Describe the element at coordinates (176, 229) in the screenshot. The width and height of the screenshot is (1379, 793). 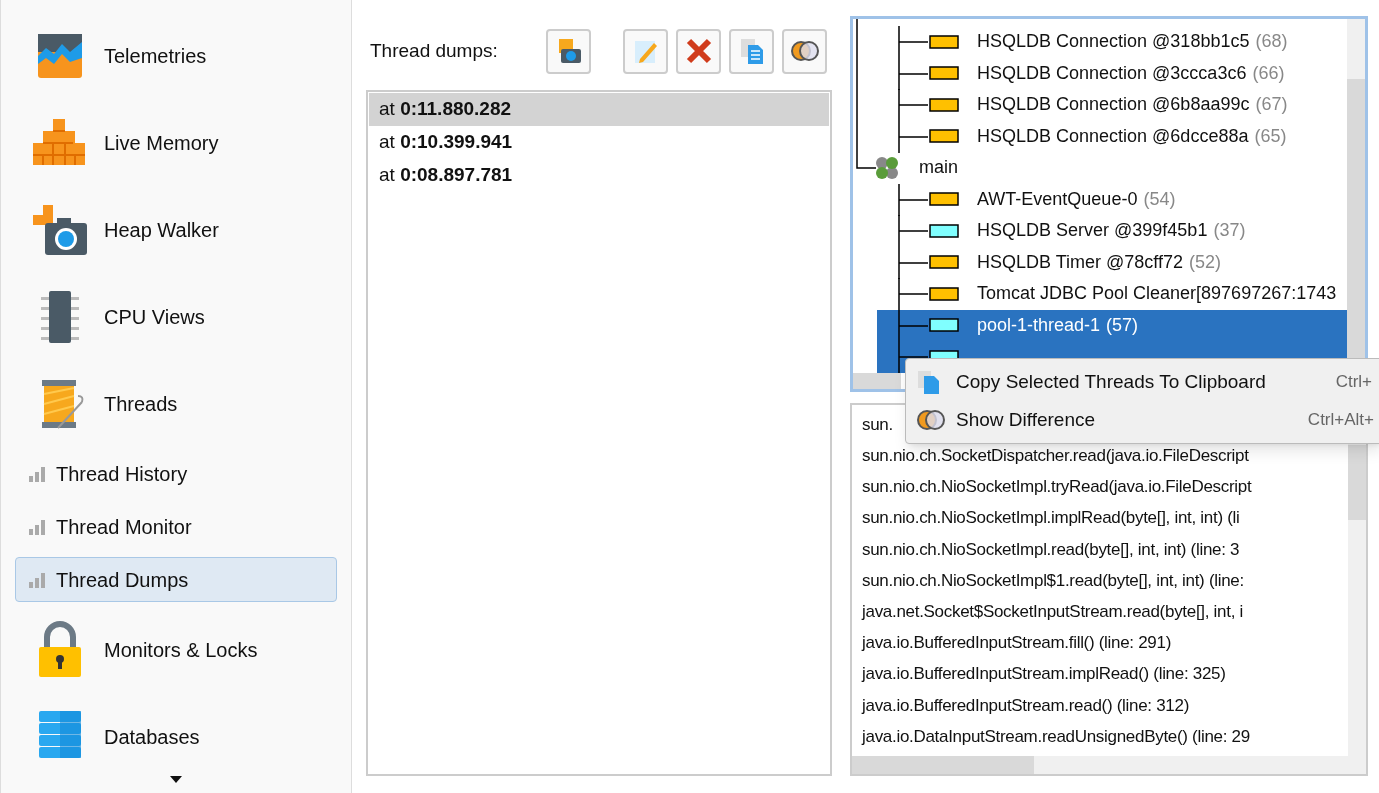
I see `sidebar-item: Heap Walker` at that location.